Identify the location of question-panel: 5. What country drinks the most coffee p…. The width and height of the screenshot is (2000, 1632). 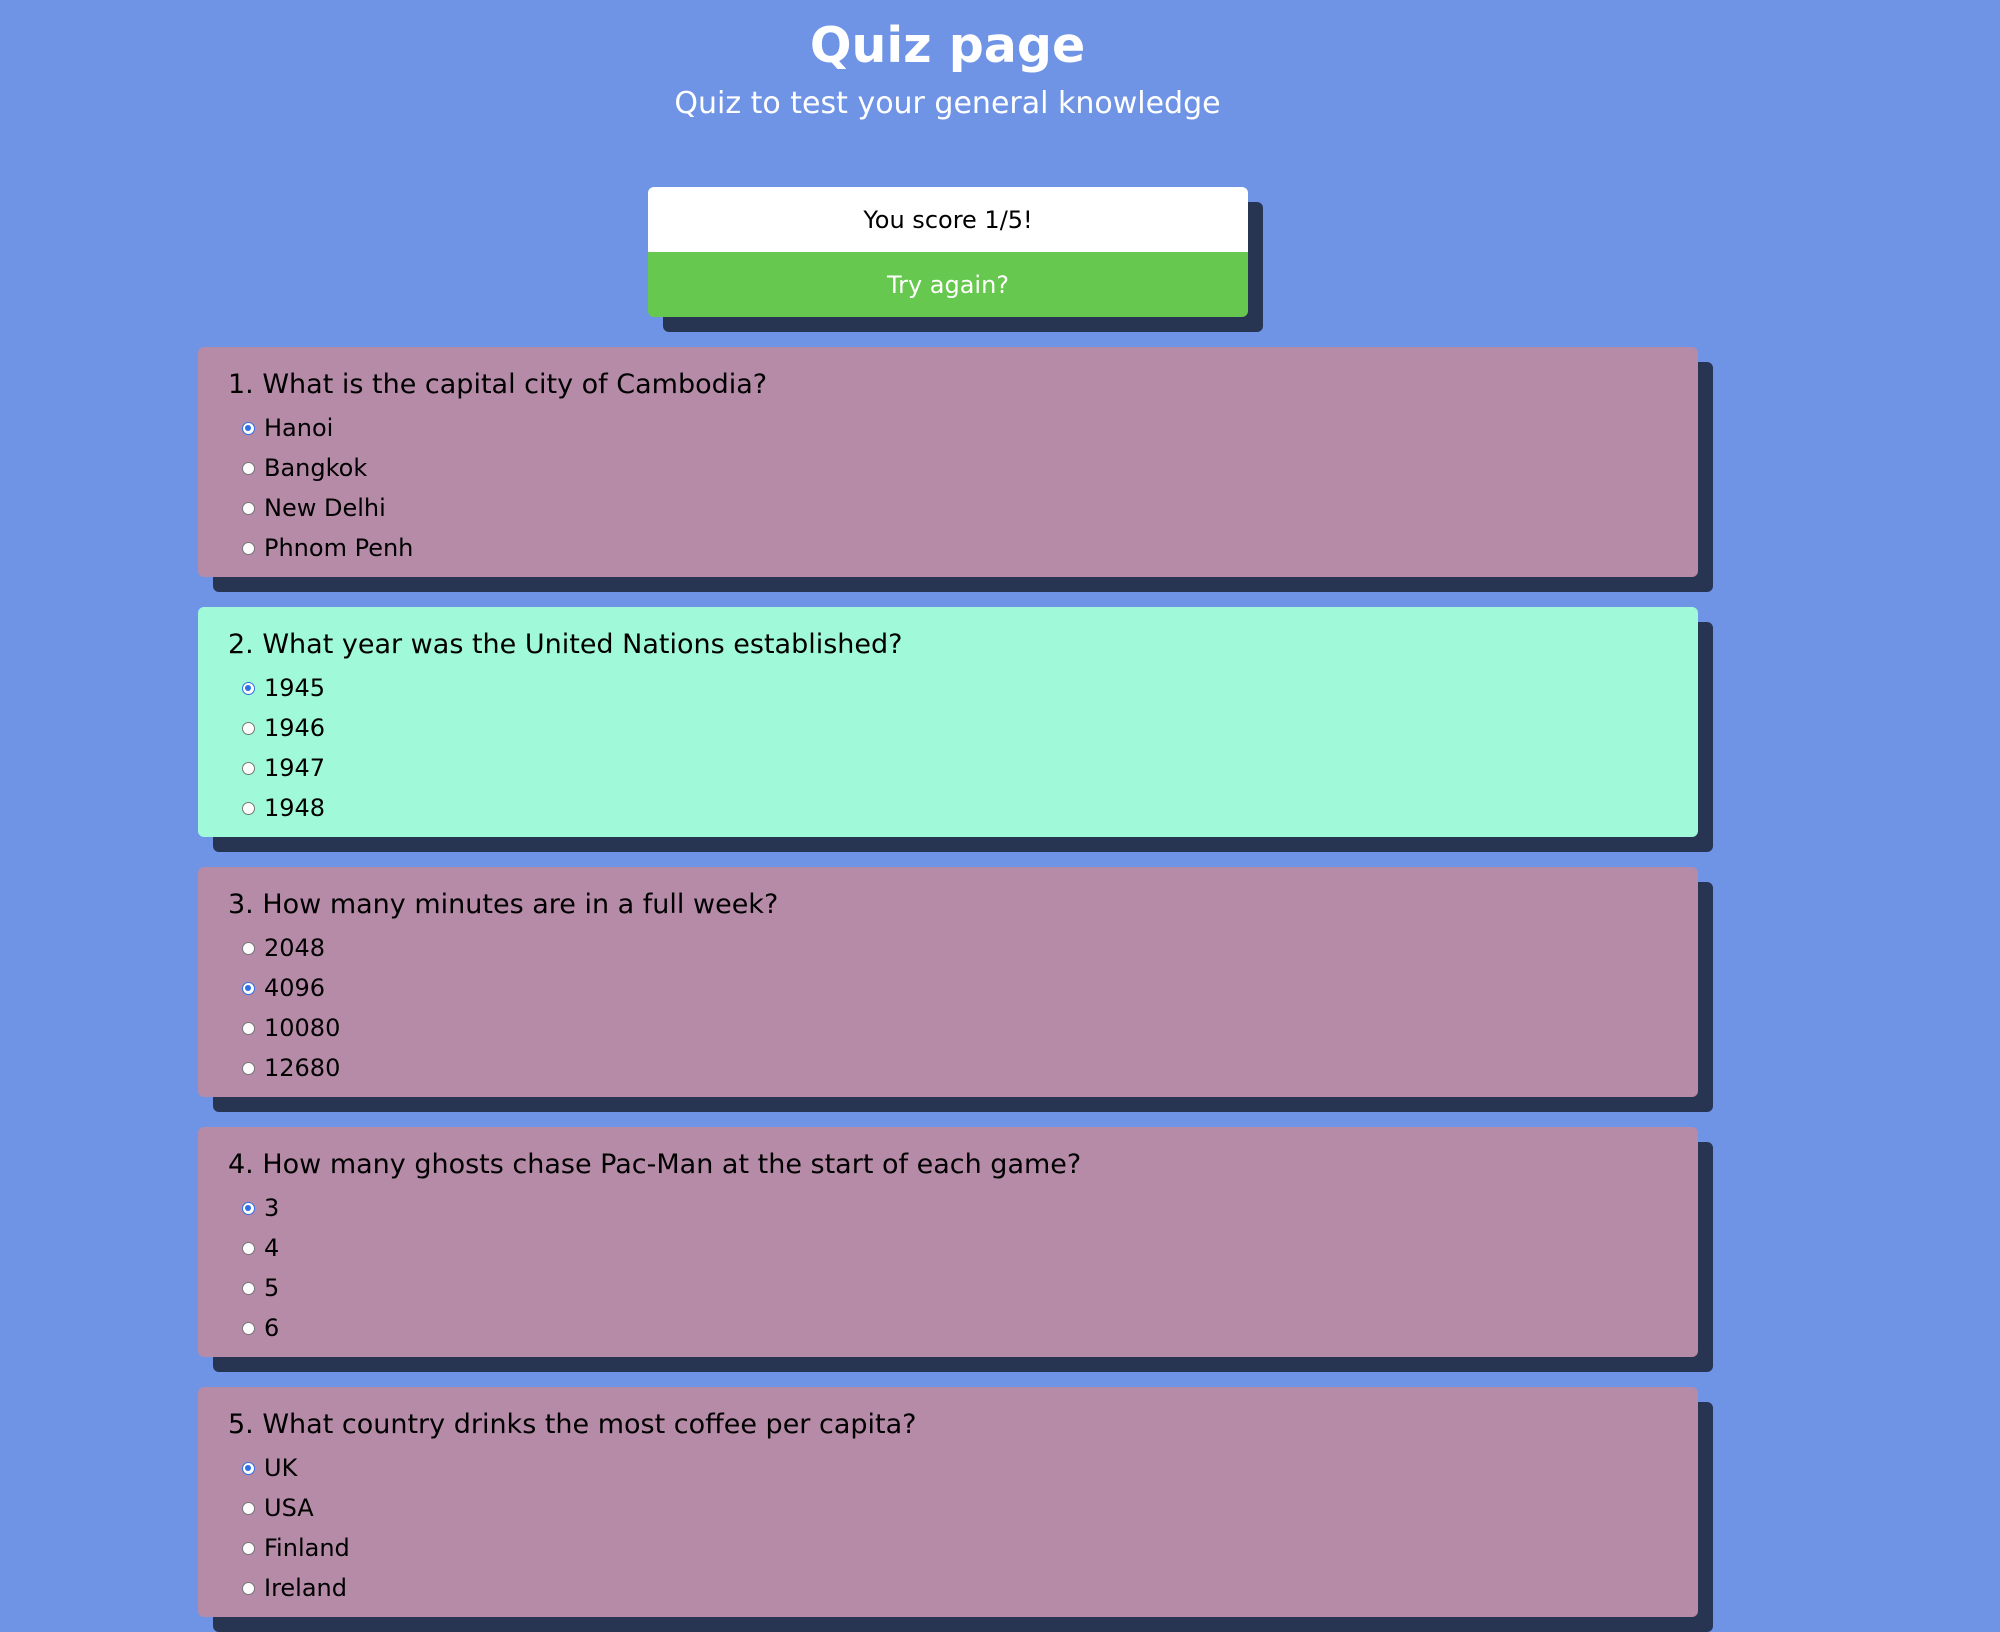
(948, 1502).